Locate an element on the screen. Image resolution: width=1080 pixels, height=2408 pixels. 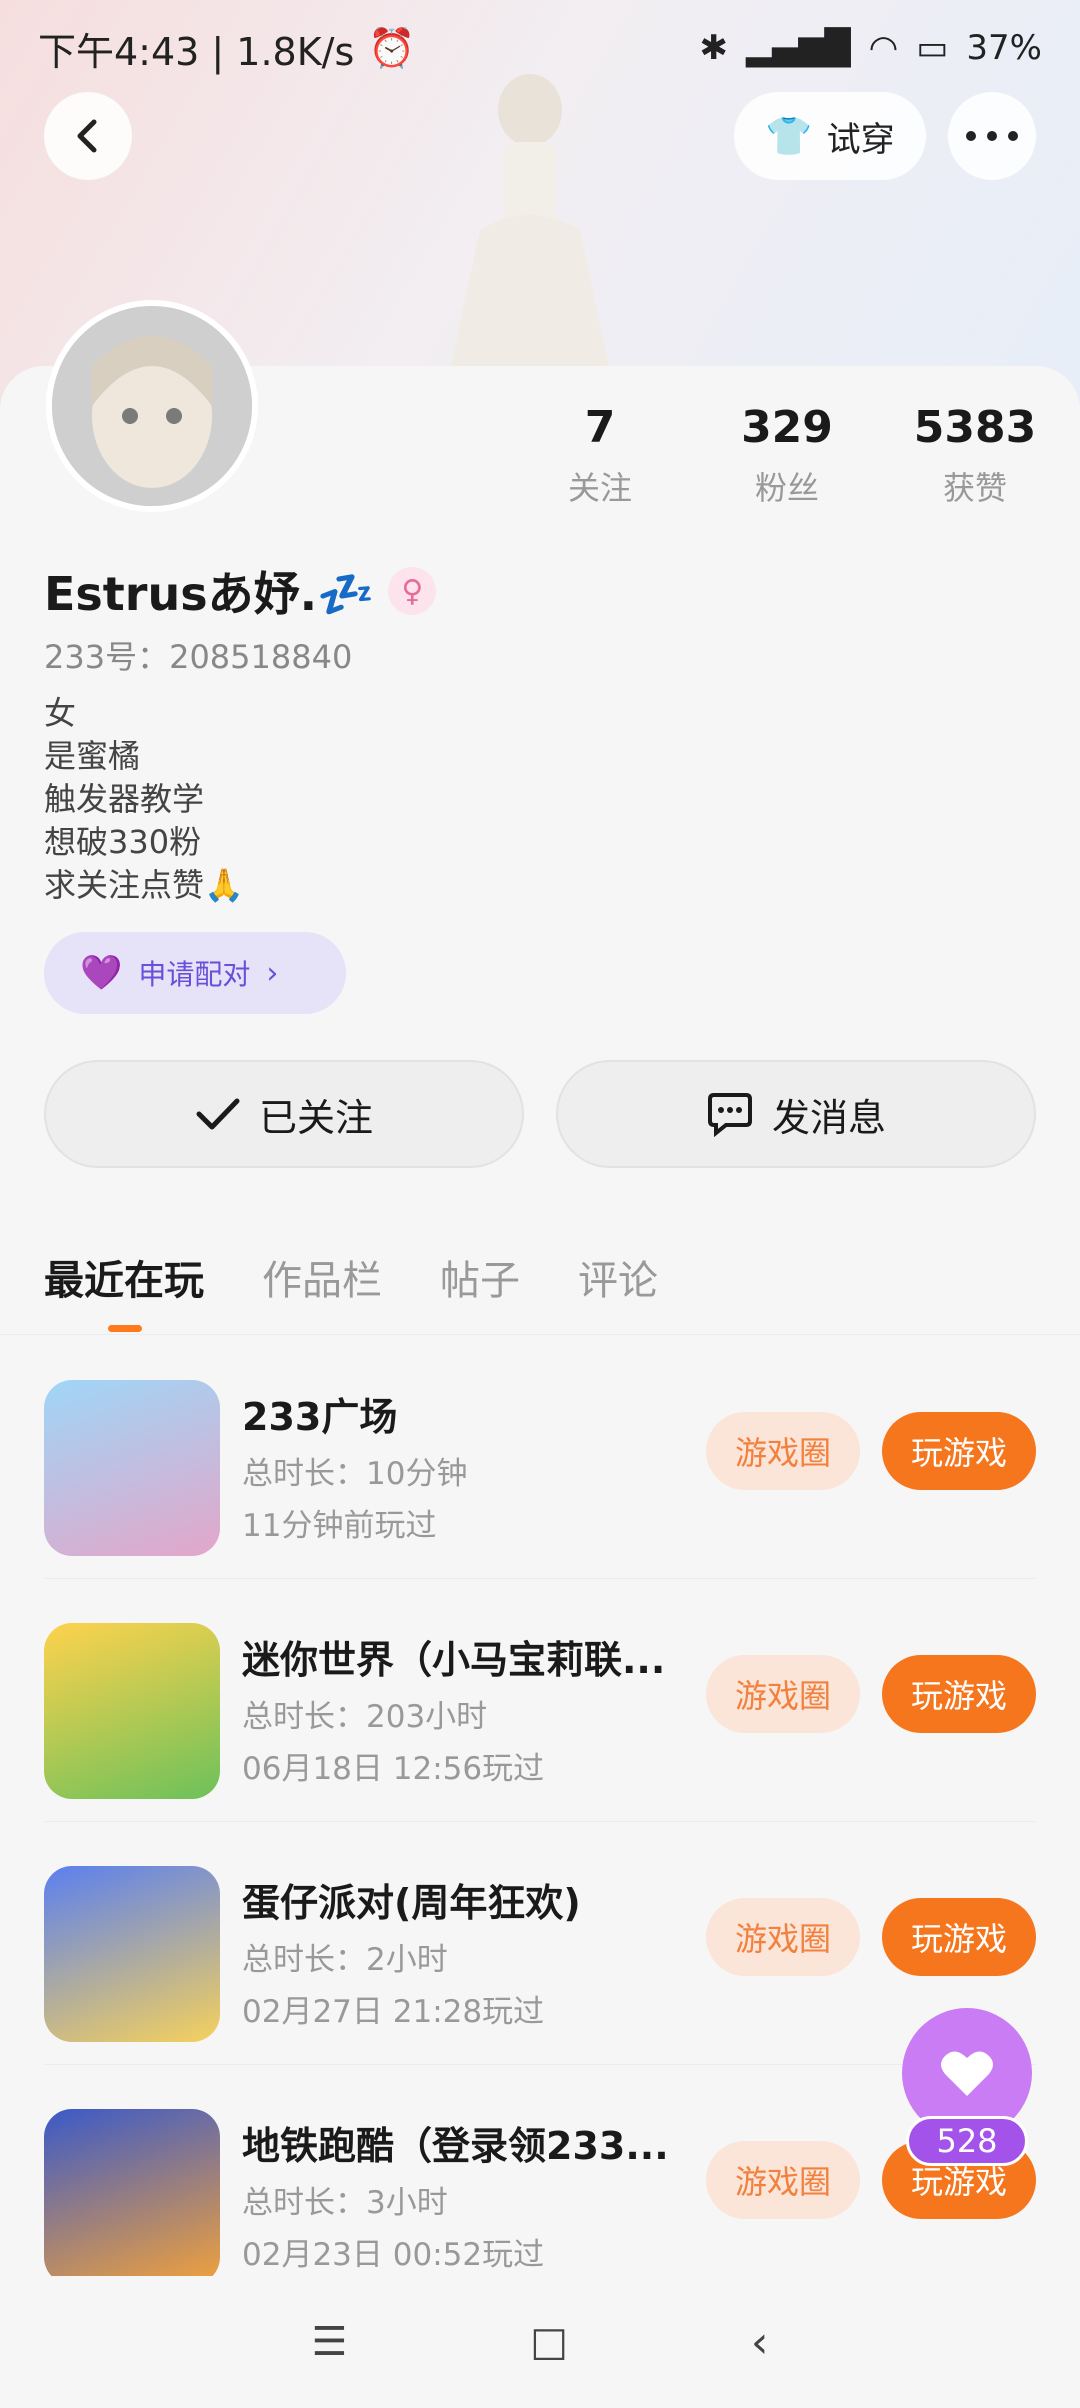
user-id: 233号：208518840 is located at coordinates (198, 657).